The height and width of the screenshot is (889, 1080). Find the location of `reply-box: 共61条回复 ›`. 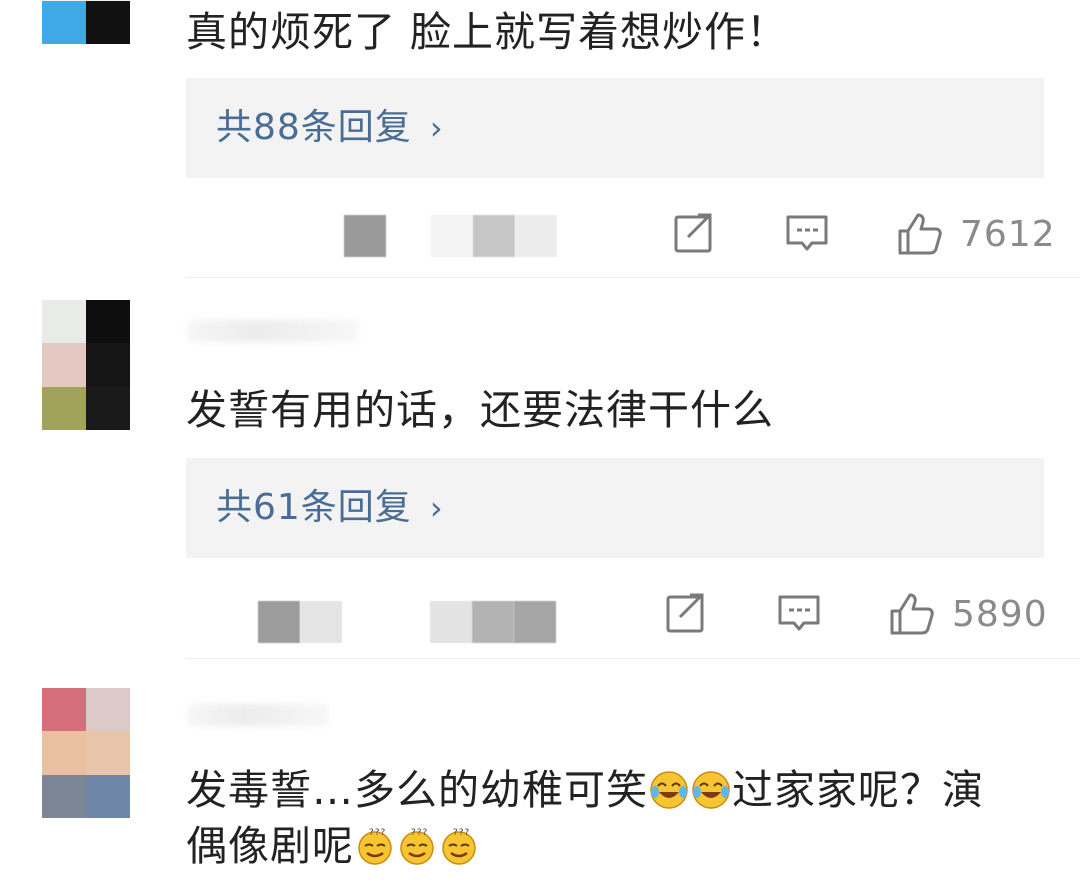

reply-box: 共61条回复 › is located at coordinates (615, 508).